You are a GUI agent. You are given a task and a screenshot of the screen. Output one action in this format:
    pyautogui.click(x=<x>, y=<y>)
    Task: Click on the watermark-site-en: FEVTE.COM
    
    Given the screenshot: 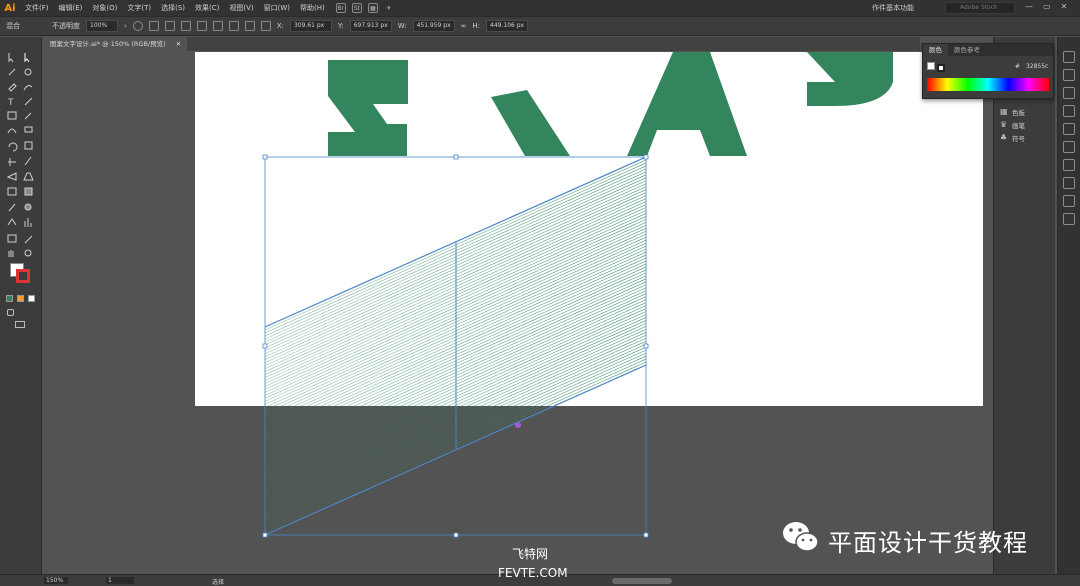 What is the action you would take?
    pyautogui.click(x=533, y=573)
    